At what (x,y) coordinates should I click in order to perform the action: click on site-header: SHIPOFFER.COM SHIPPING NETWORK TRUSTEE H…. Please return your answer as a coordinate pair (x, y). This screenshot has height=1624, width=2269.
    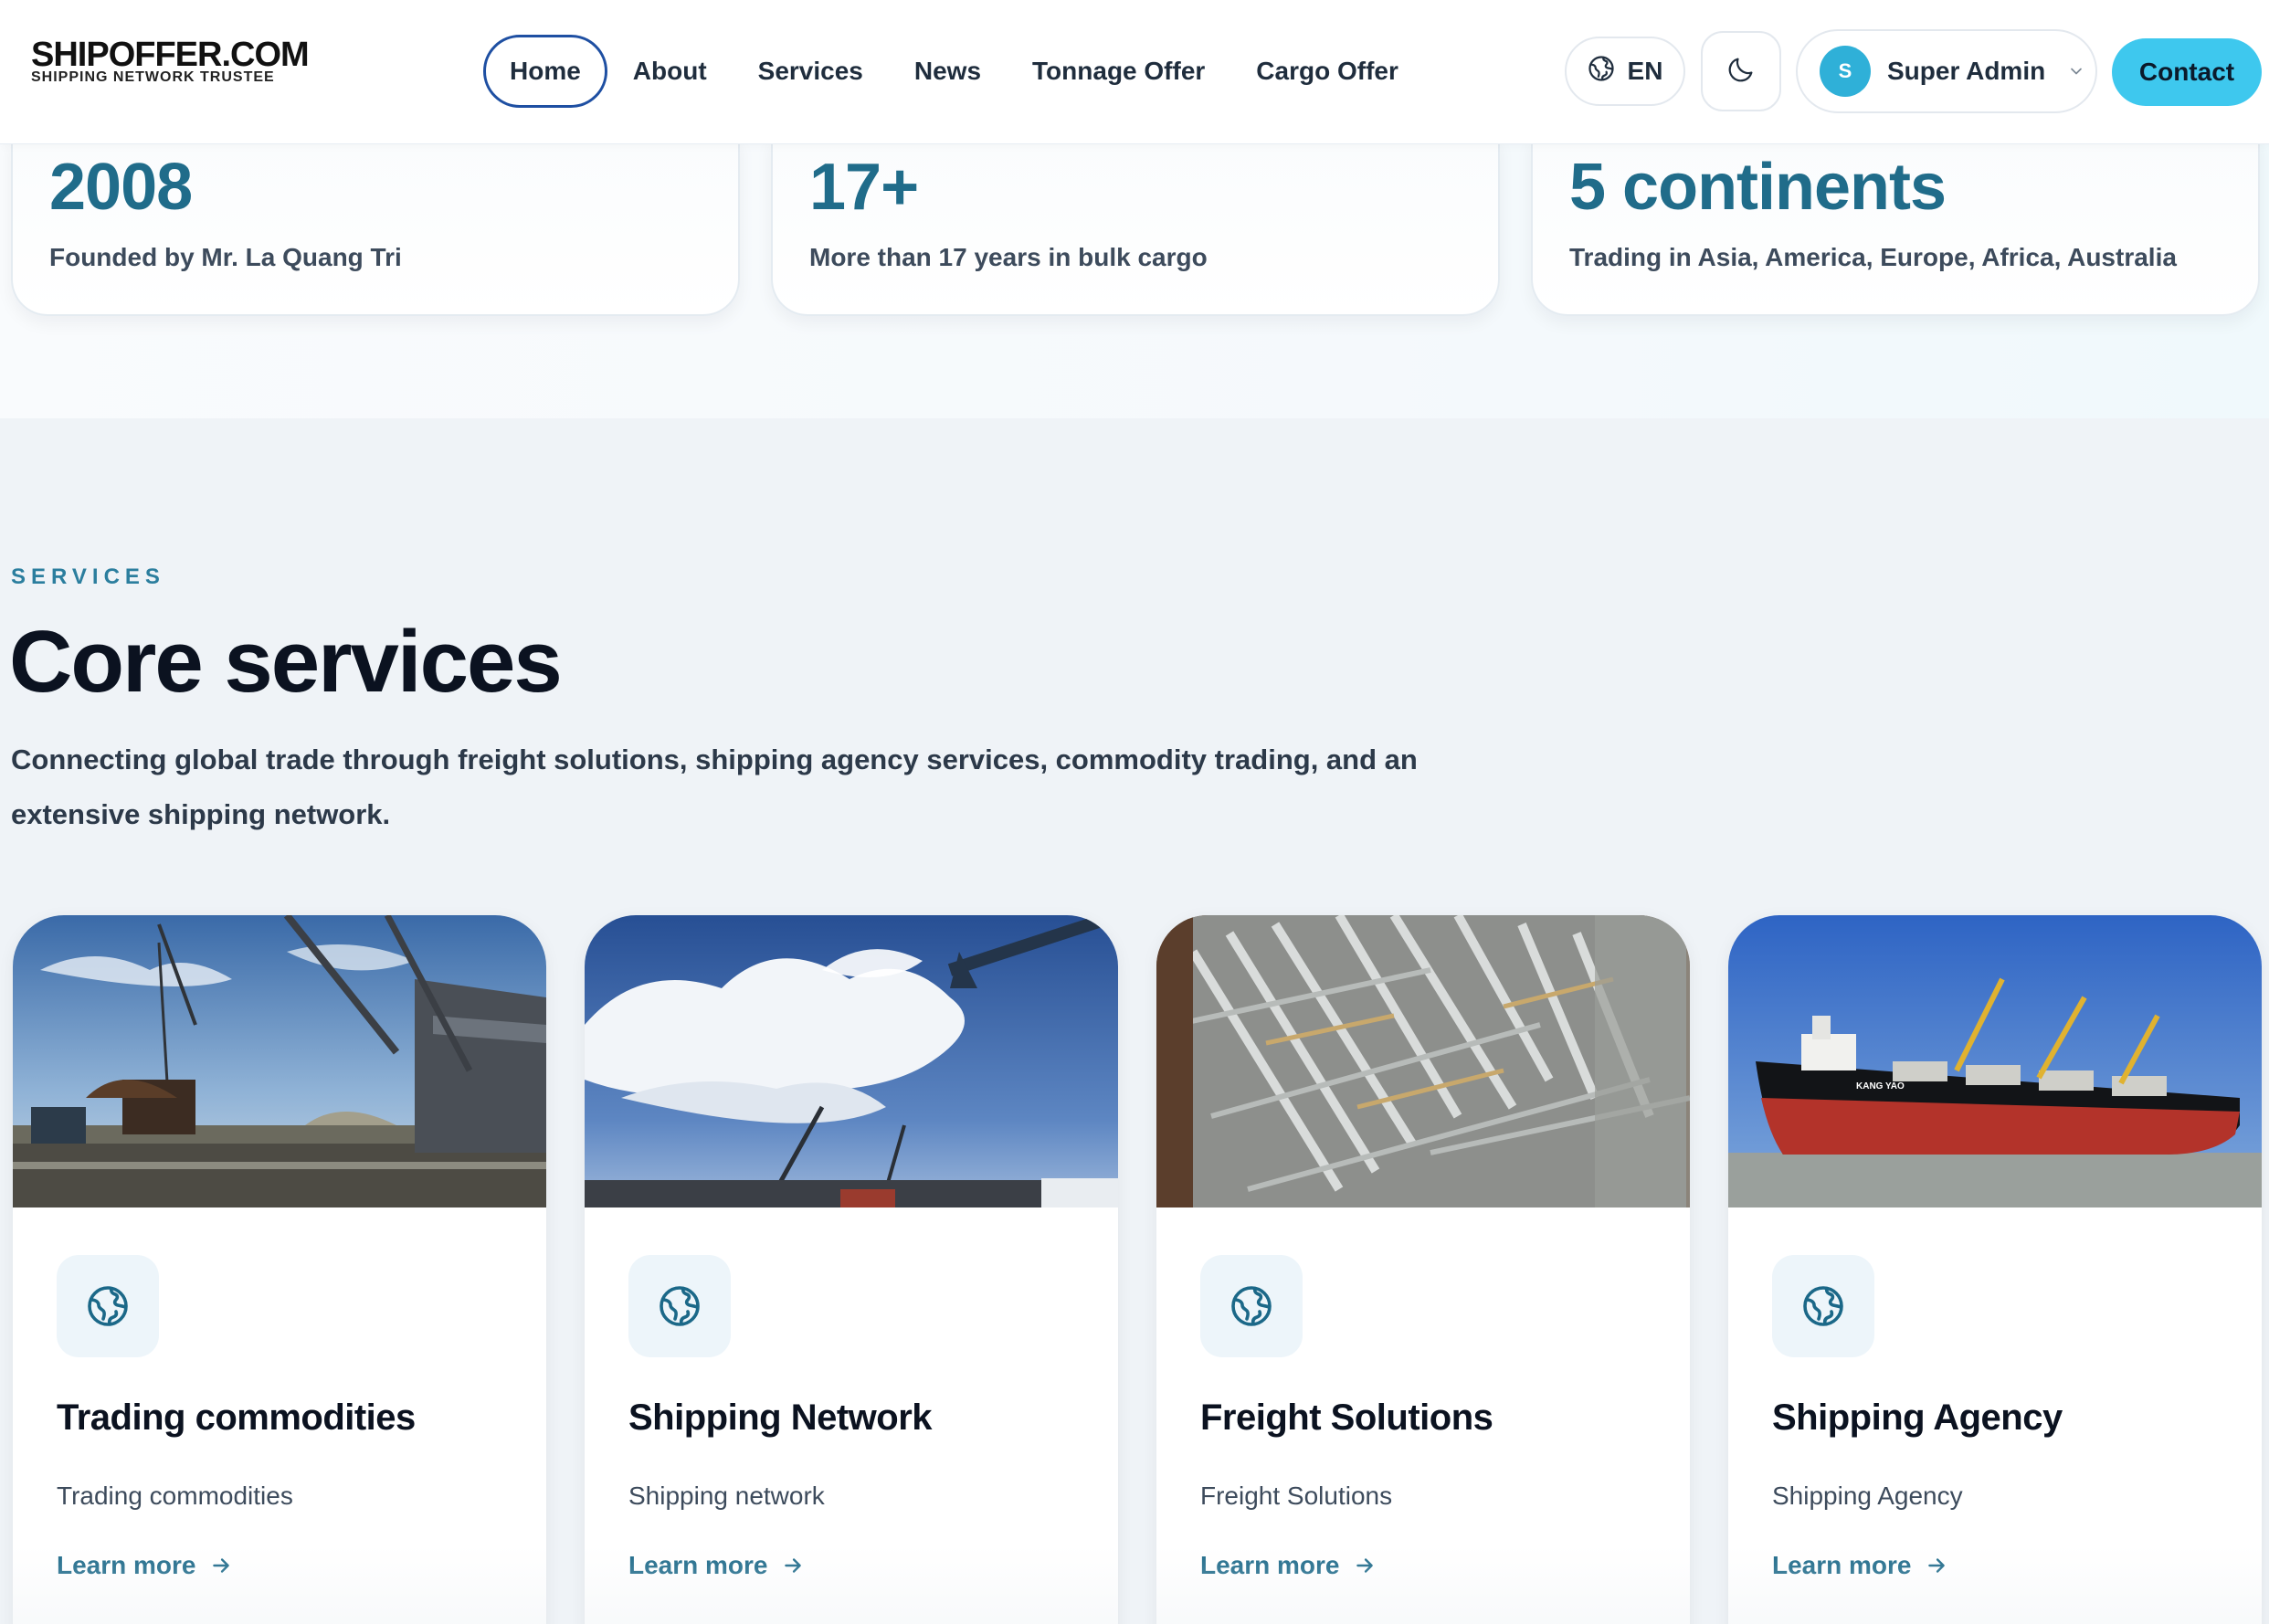
    Looking at the image, I should click on (1134, 72).